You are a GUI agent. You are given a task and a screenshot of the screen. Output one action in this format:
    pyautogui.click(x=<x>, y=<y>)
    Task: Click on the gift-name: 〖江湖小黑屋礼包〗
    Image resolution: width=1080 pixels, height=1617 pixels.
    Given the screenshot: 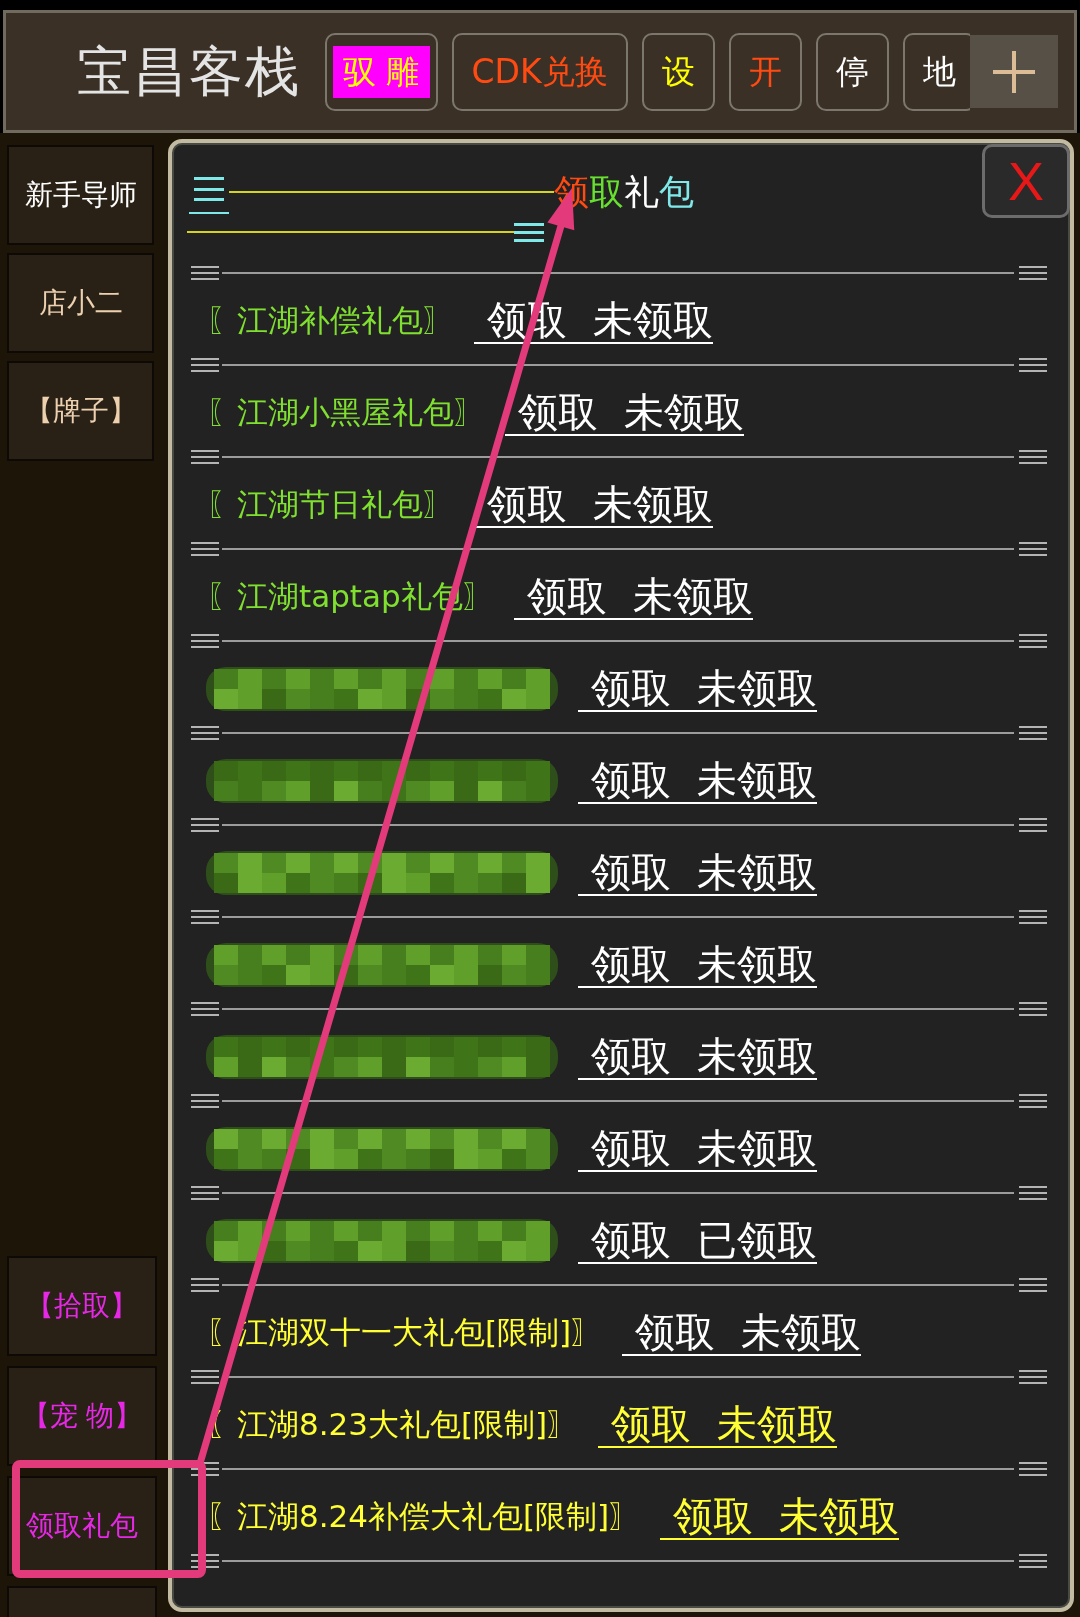 What is the action you would take?
    pyautogui.click(x=345, y=413)
    